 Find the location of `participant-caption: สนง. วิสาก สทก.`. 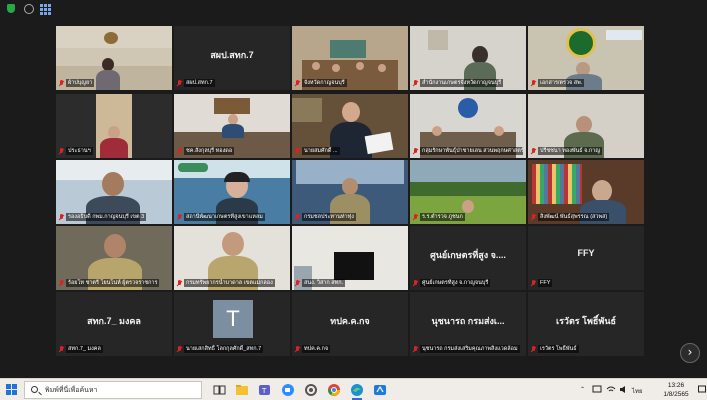

participant-caption: สนง. วิสาก สทก. is located at coordinates (350, 283).